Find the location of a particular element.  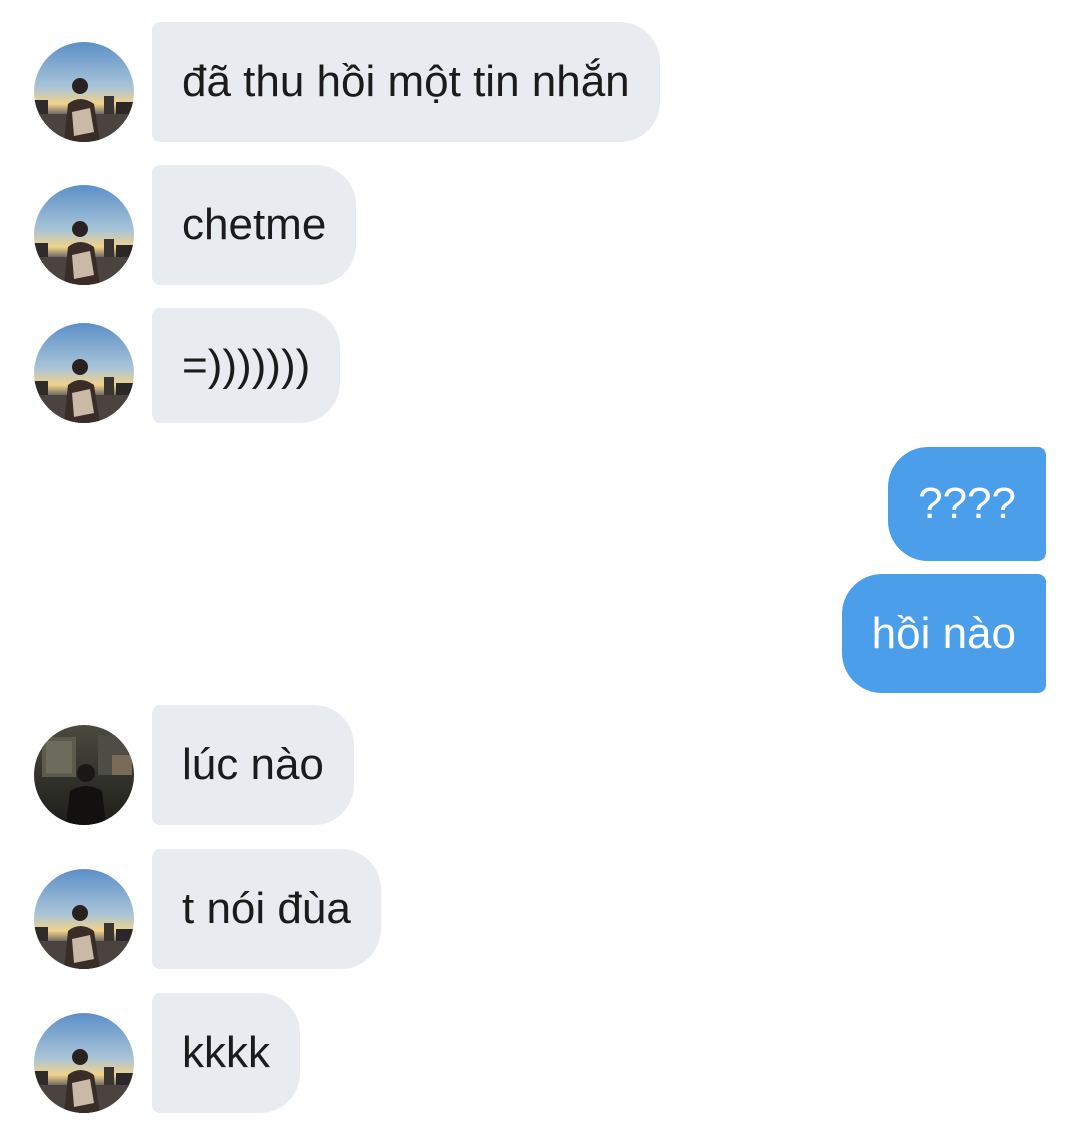

incoming-message-bubble: kkkk is located at coordinates (226, 1053).